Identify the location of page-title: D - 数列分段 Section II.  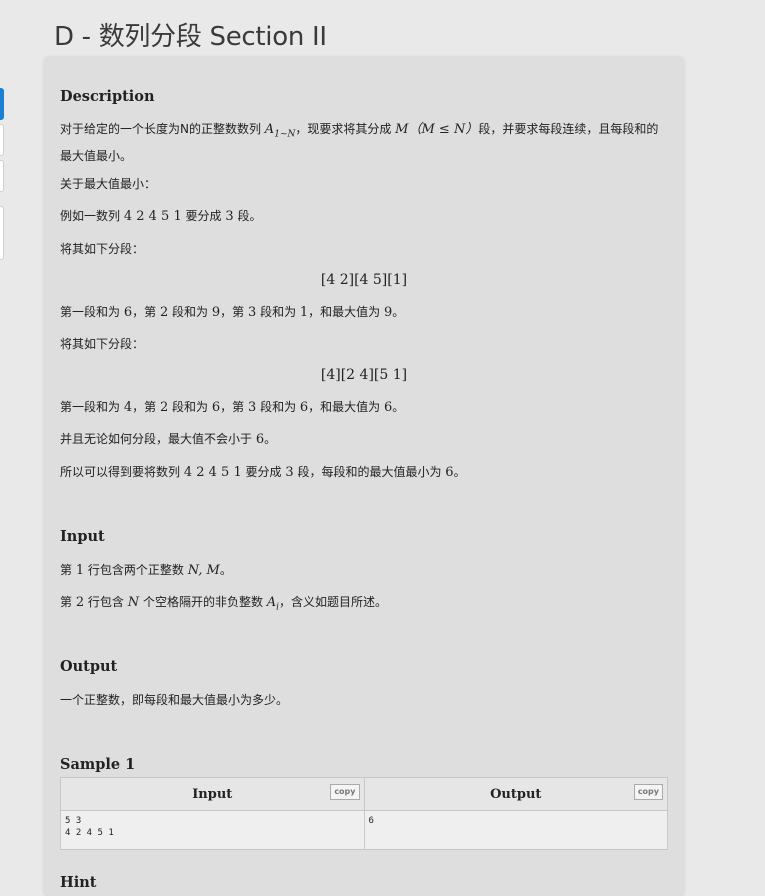
(190, 37).